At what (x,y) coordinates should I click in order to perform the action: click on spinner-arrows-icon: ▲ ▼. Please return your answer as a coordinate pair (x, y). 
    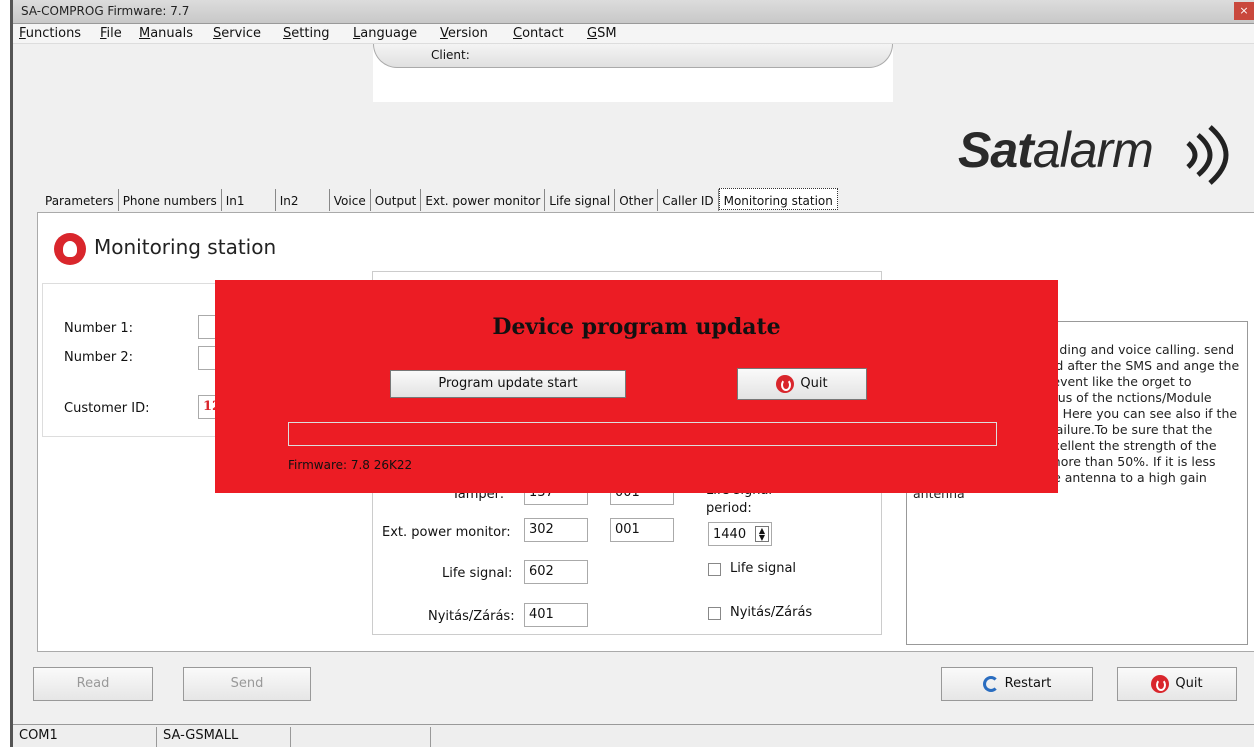
    Looking at the image, I should click on (762, 534).